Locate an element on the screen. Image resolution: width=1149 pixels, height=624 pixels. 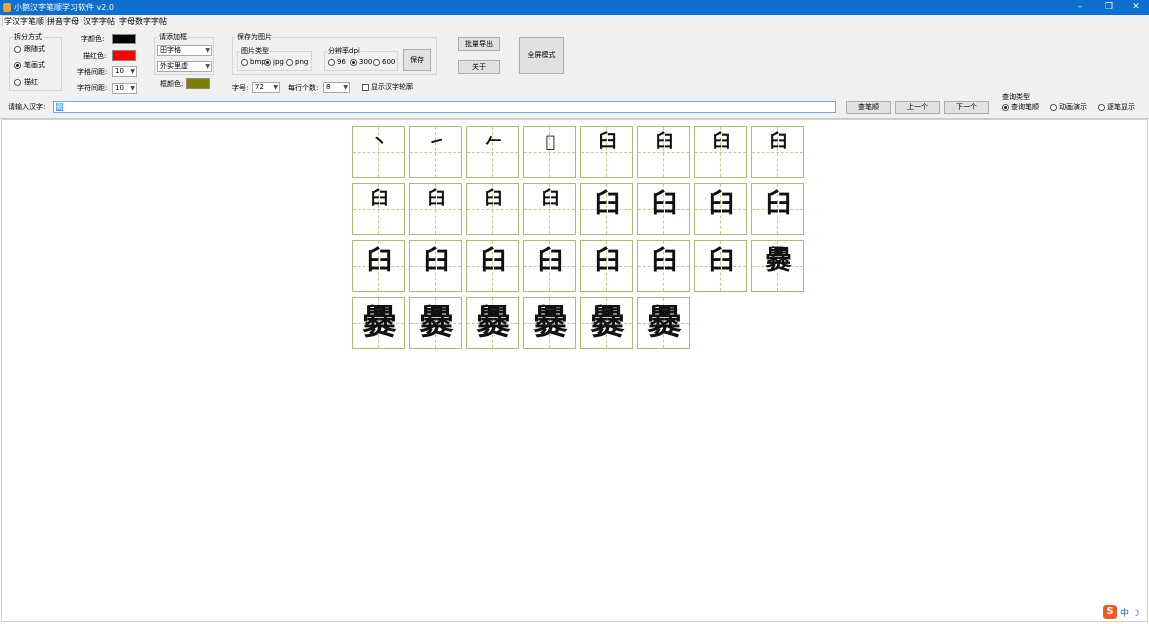
radio-follow is located at coordinates (17, 49).